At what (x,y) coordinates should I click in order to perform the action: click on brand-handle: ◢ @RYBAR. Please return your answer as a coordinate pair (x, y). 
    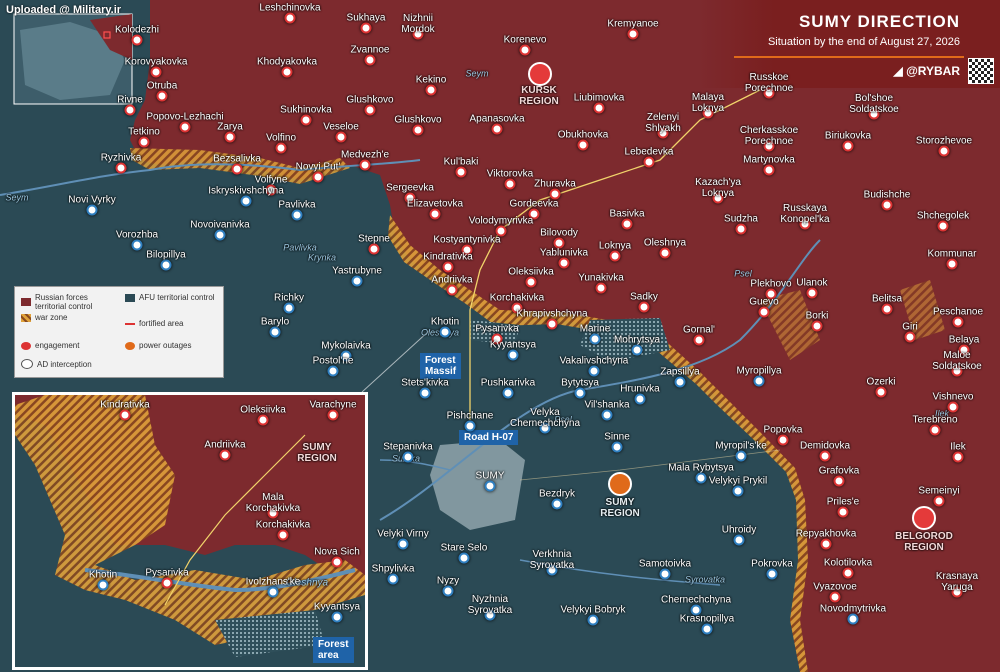
    Looking at the image, I should click on (927, 71).